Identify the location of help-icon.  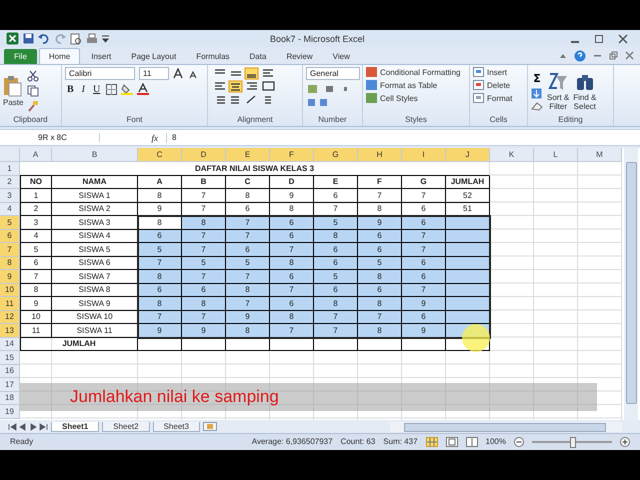
(580, 56).